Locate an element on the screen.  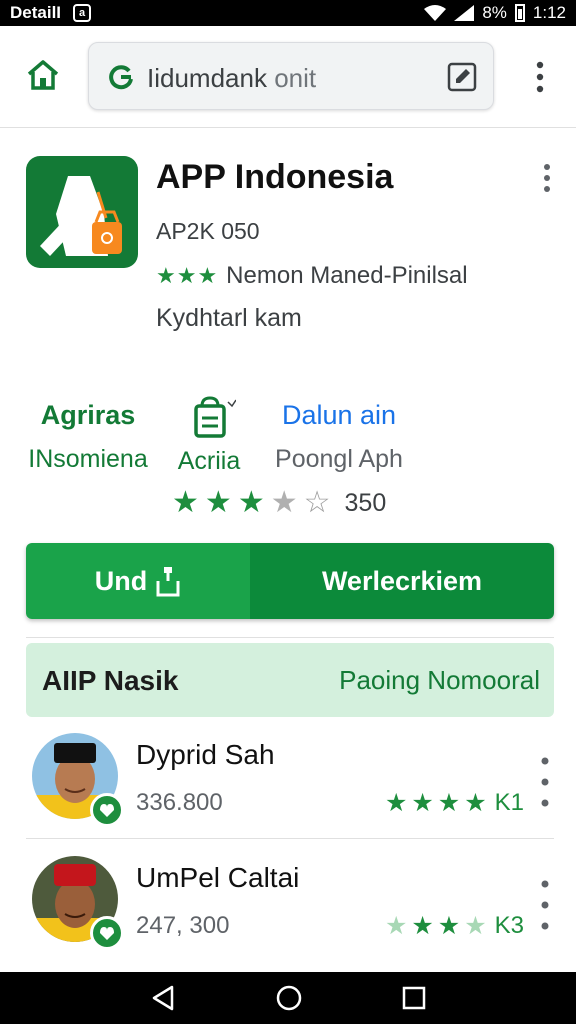
review-count: 336.800 is located at coordinates (179, 802).